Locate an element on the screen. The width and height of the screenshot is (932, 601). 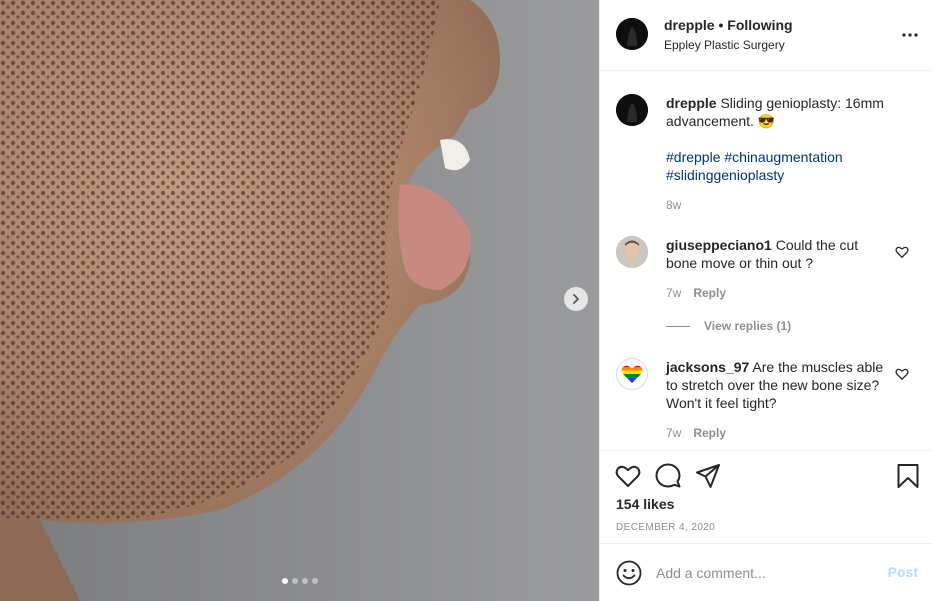
view-replies-label: View replies (1) is located at coordinates (748, 326).